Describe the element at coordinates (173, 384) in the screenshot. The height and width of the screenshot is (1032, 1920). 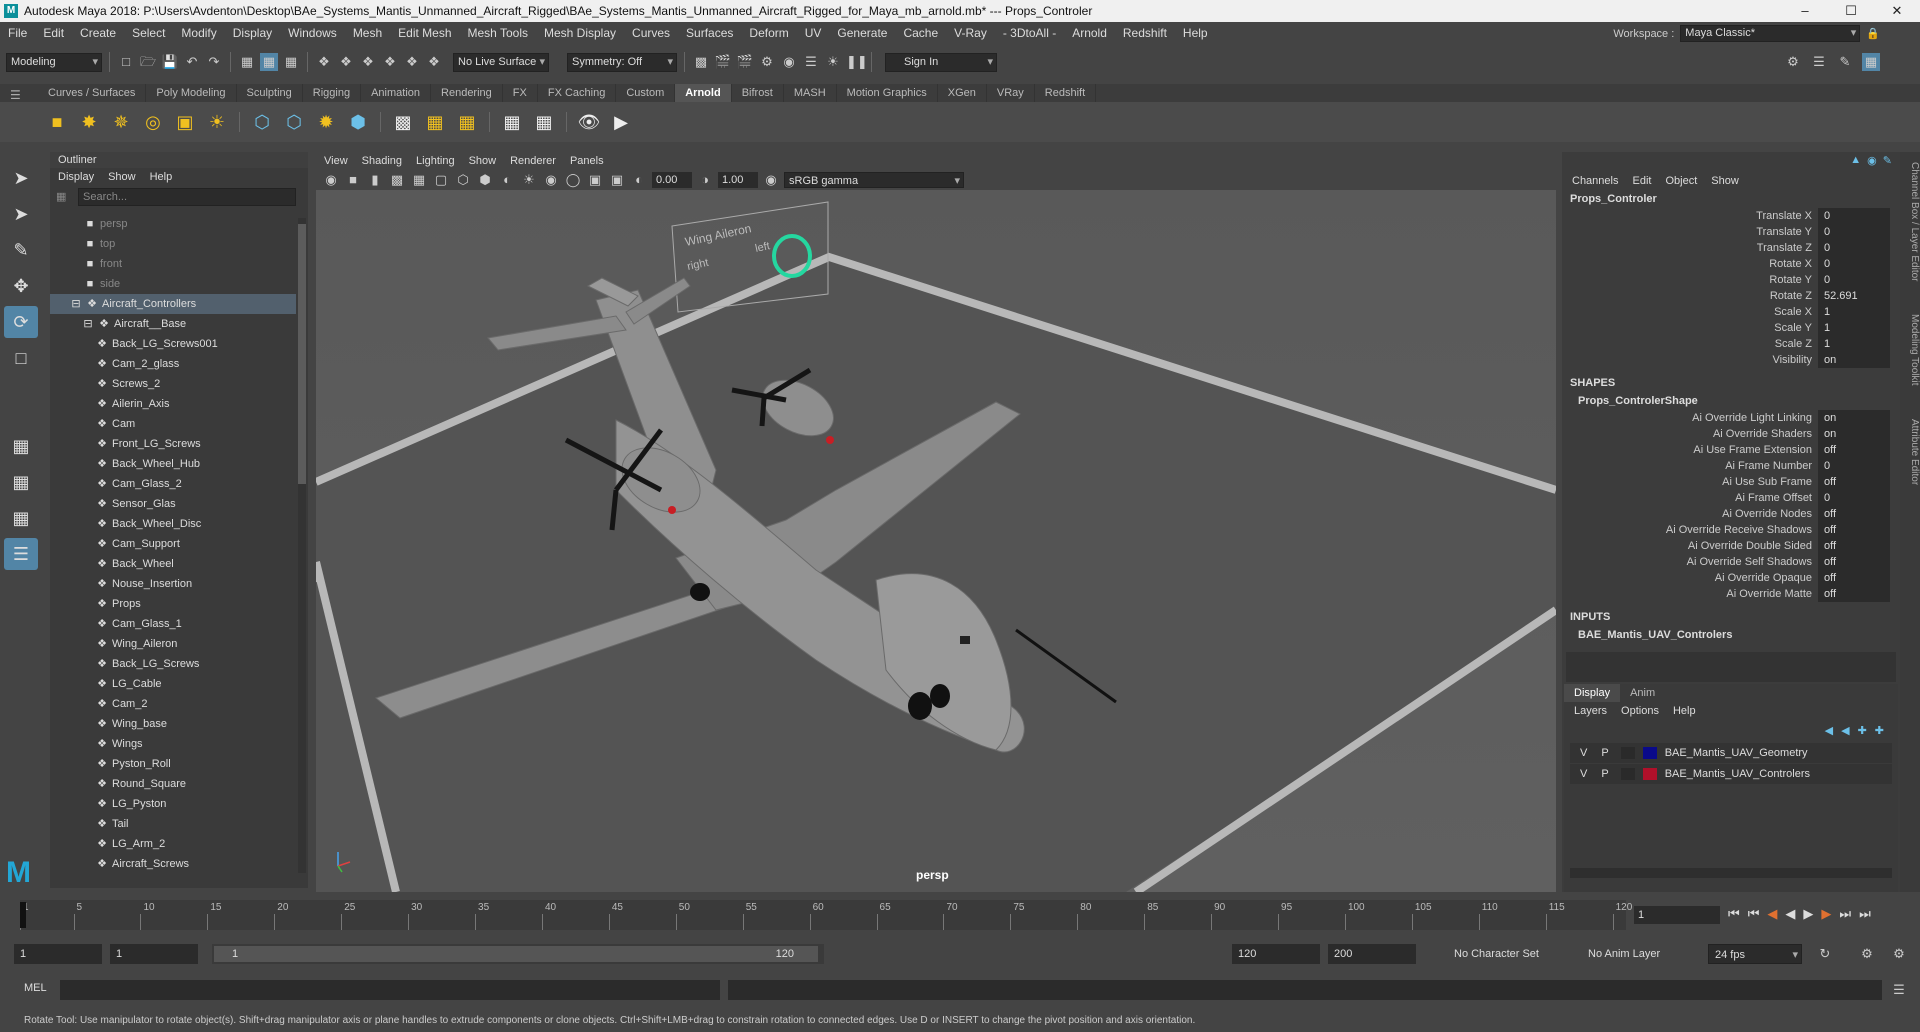
I see `outliner-item: ❖ Screws_2` at that location.